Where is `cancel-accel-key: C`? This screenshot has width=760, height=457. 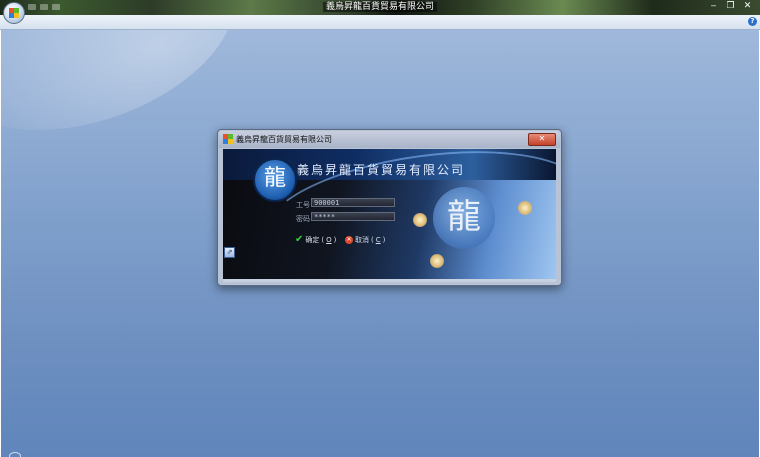
cancel-accel-key: C is located at coordinates (378, 240).